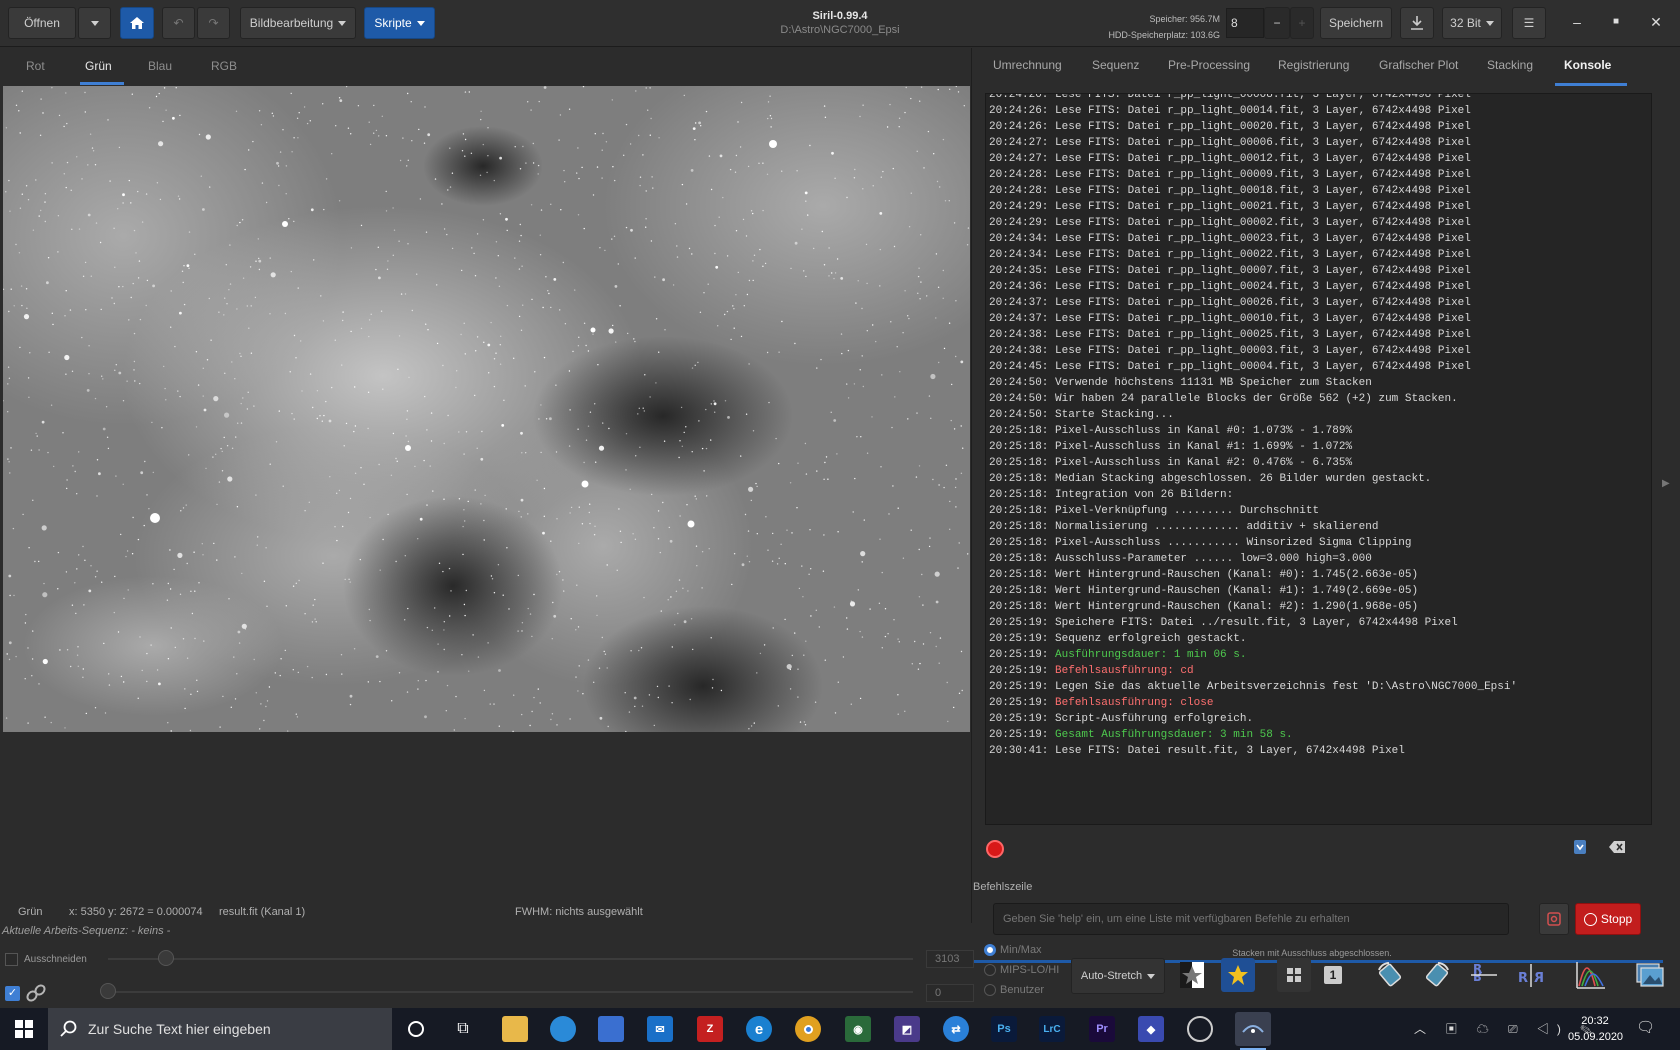 The width and height of the screenshot is (1680, 1050). What do you see at coordinates (1333, 975) in the screenshot?
I see `zoom-one-button: 1` at bounding box center [1333, 975].